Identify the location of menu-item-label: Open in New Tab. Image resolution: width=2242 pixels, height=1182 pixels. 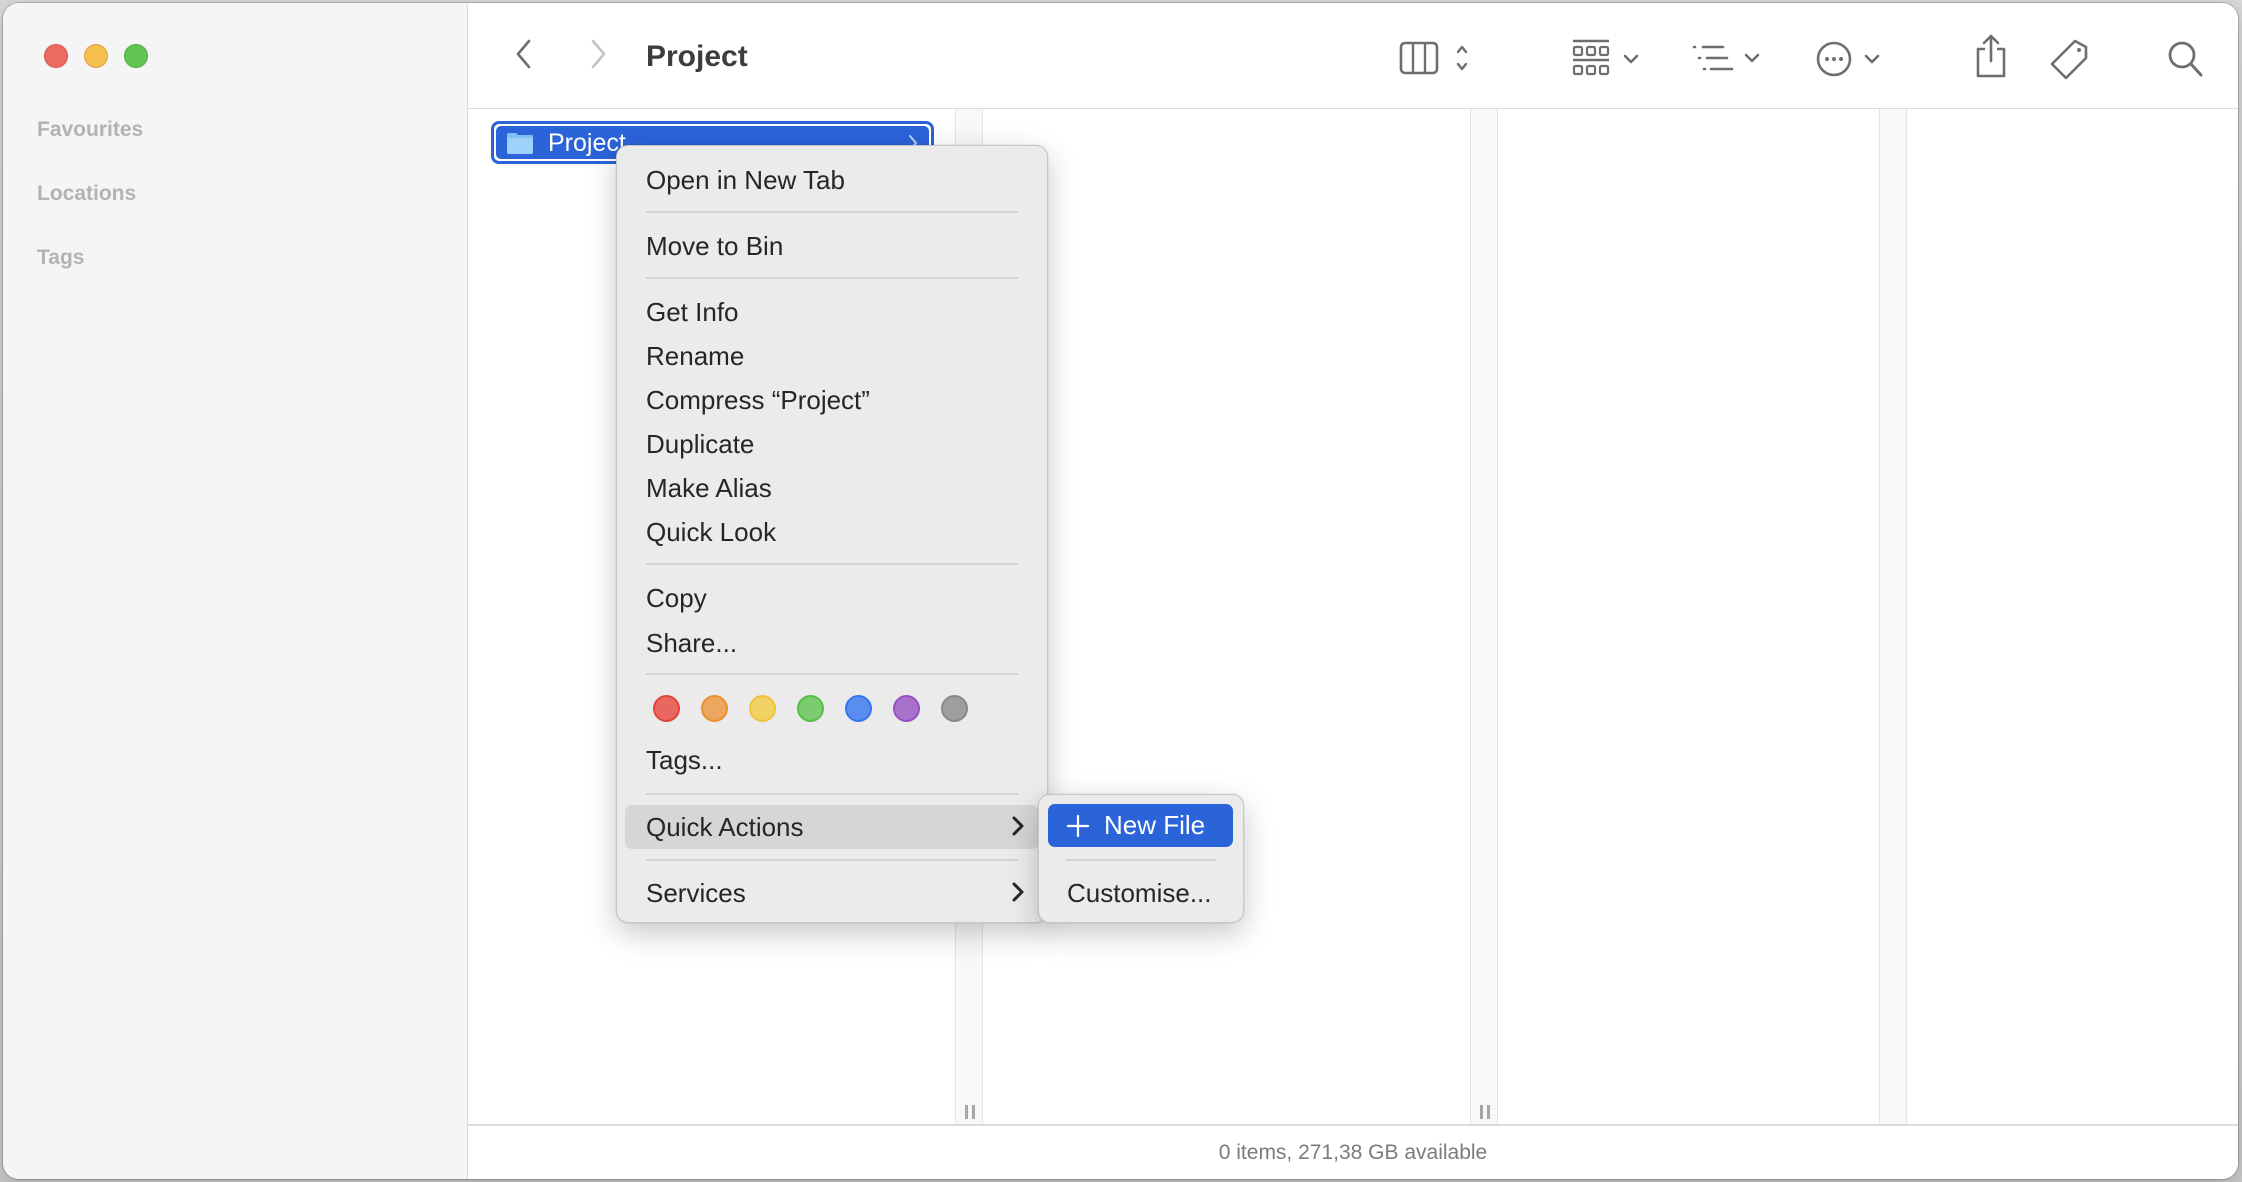
(745, 179).